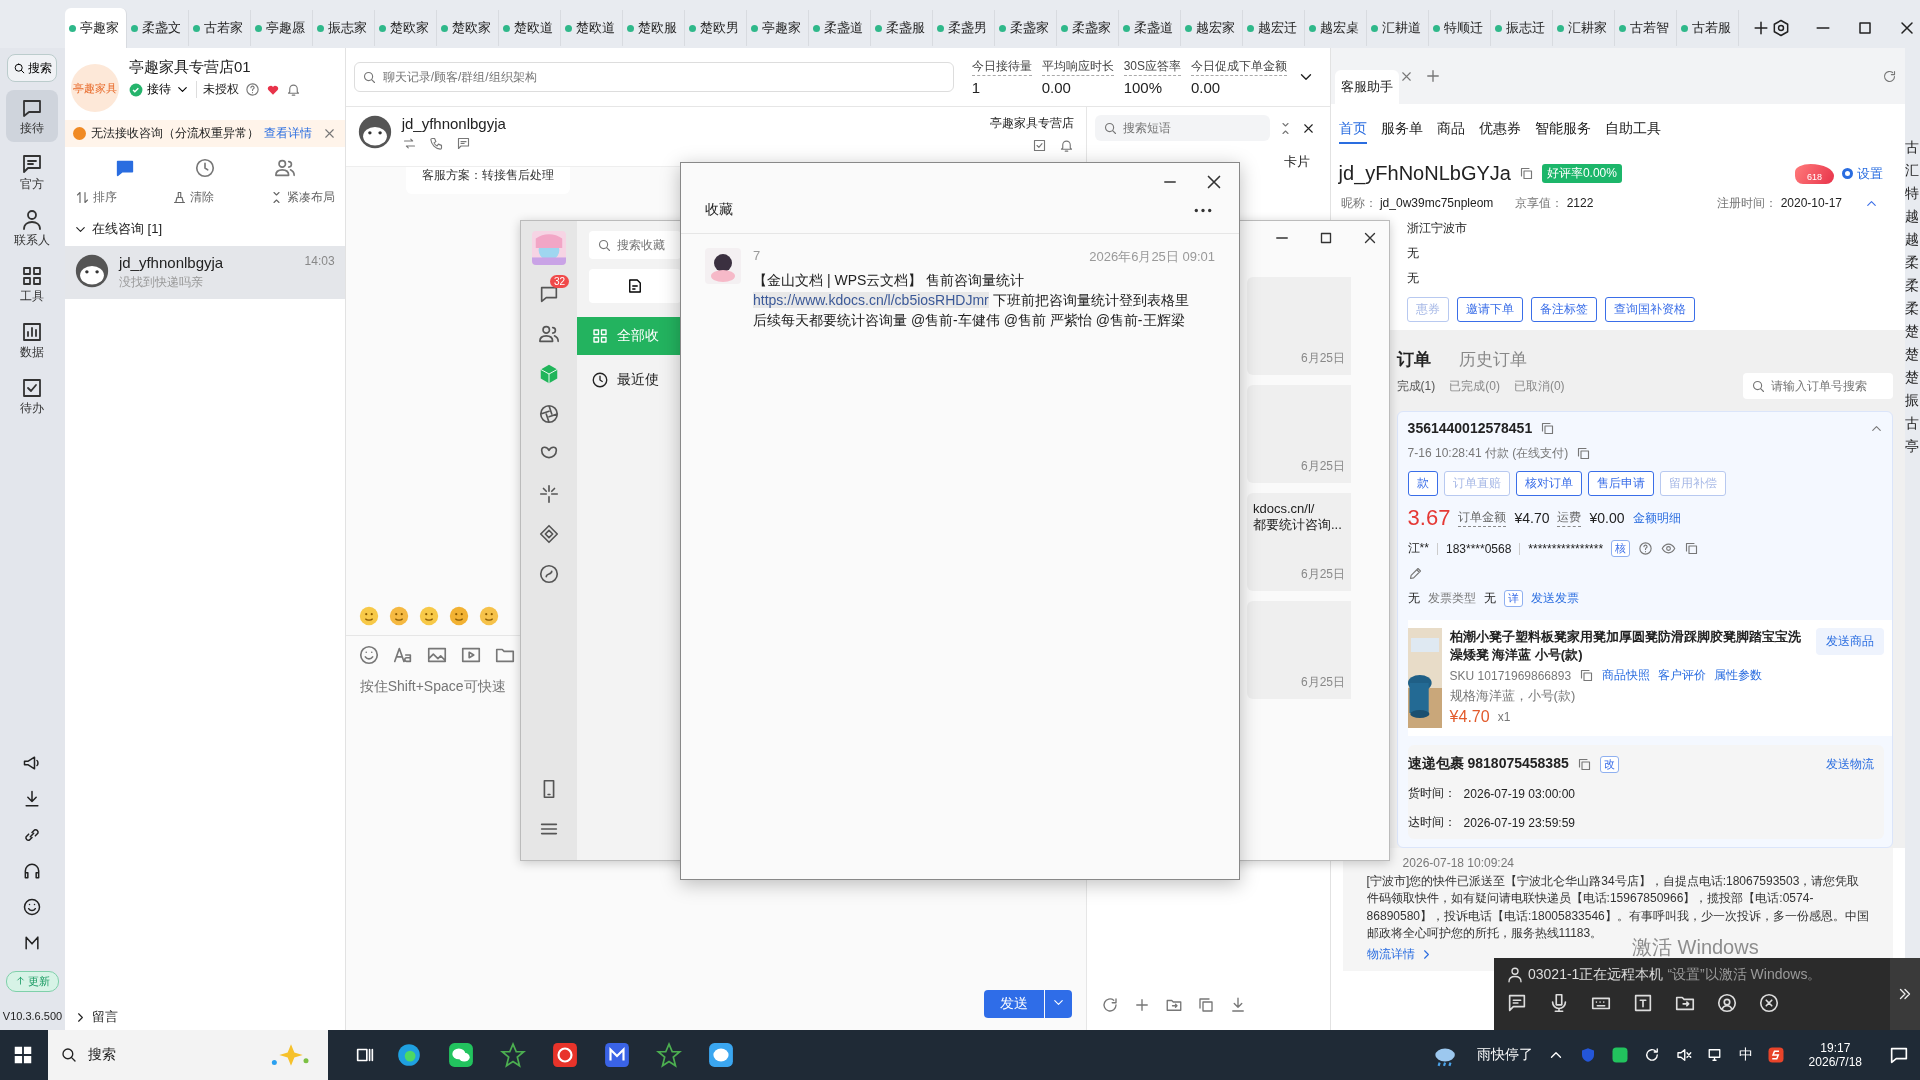 This screenshot has width=1920, height=1080. Describe the element at coordinates (1296, 162) in the screenshot. I see `card-tab: 卡片` at that location.